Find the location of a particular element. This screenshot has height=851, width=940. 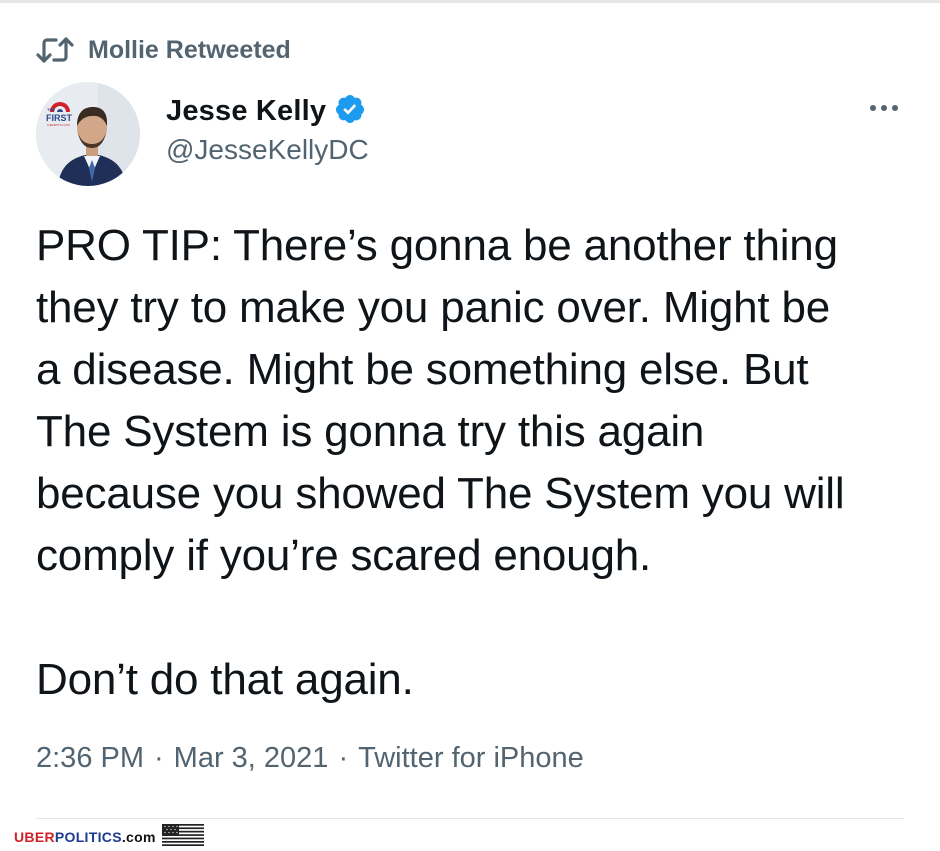

retweet-context: Mollie Retweeted is located at coordinates (163, 50).